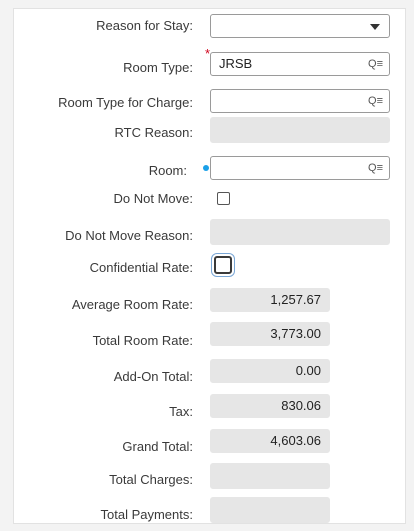 The width and height of the screenshot is (414, 531). Describe the element at coordinates (153, 132) in the screenshot. I see `rtc-reason-label: RTC Reason:` at that location.